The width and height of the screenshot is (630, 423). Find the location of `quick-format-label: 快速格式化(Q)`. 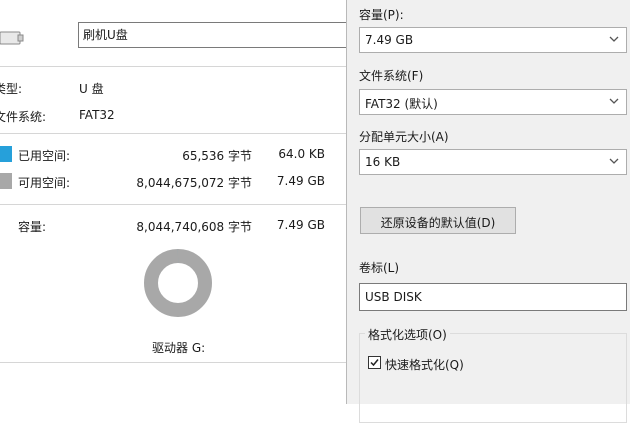

quick-format-label: 快速格式化(Q) is located at coordinates (424, 364).